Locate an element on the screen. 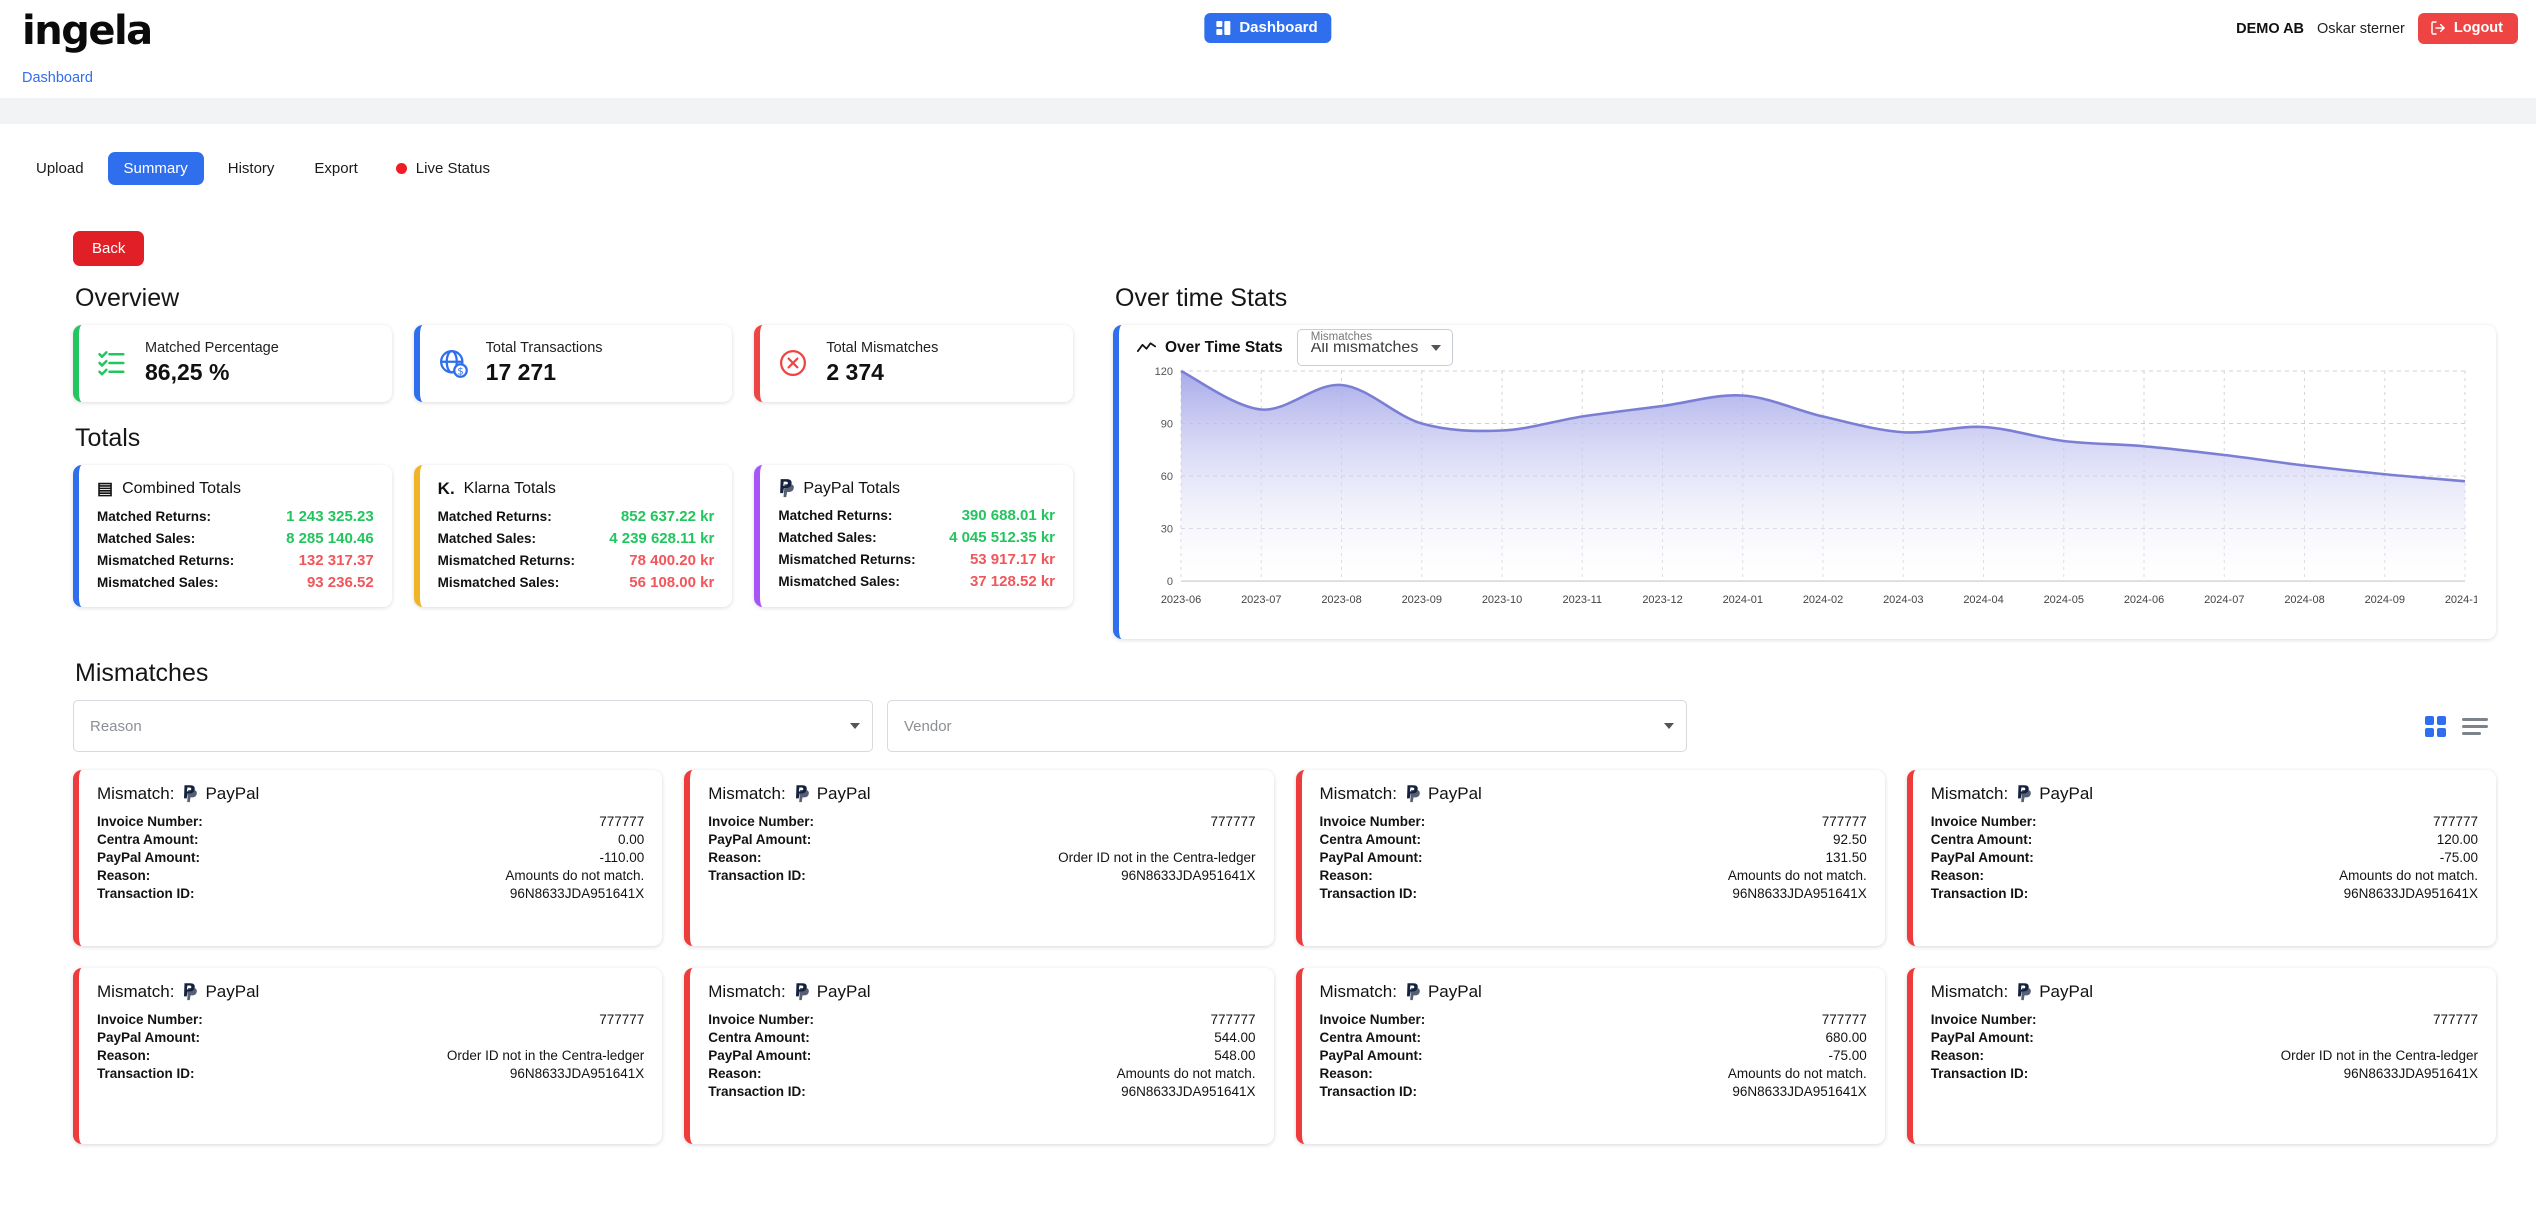  logout-label: Logout is located at coordinates (2478, 28).